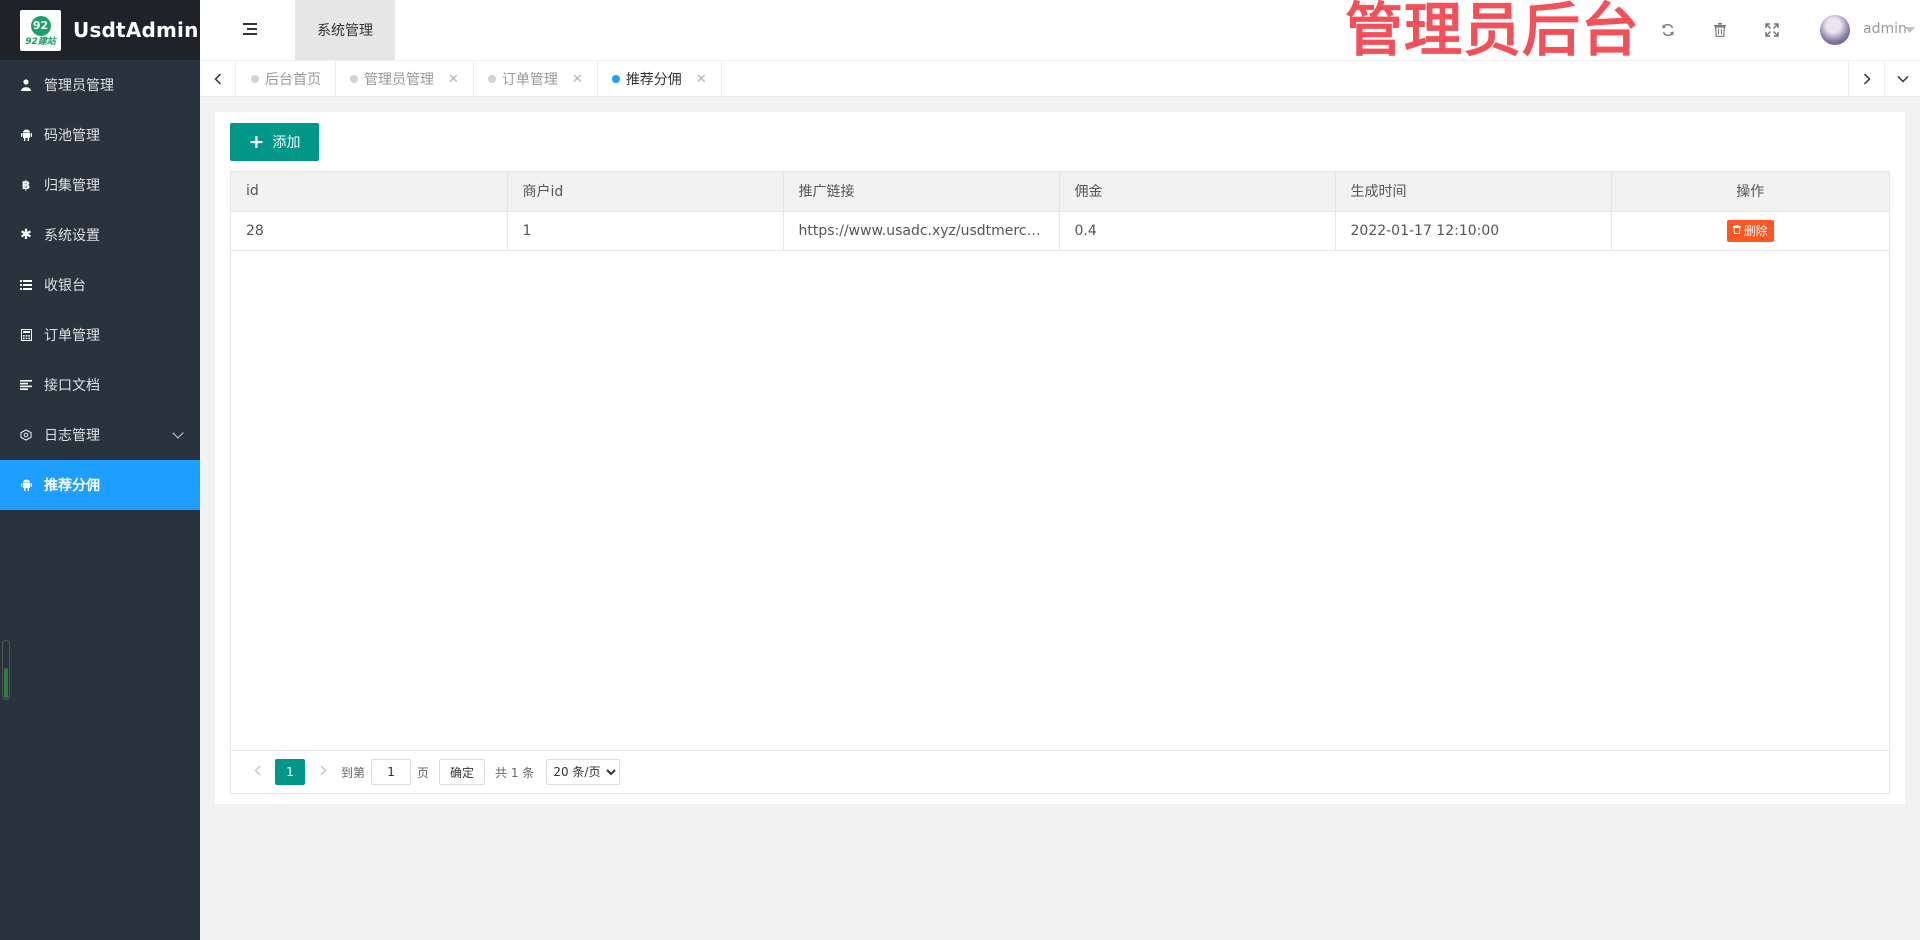  I want to click on calculator-icon, so click(26, 335).